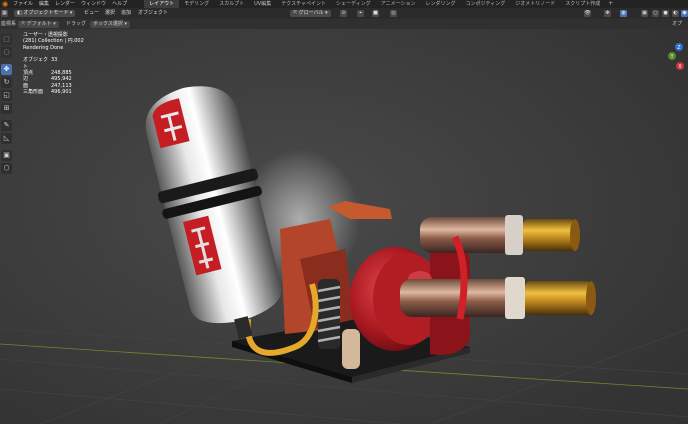 Image resolution: width=688 pixels, height=424 pixels. What do you see at coordinates (4, 13) in the screenshot?
I see `editor-type-icon: ▦` at bounding box center [4, 13].